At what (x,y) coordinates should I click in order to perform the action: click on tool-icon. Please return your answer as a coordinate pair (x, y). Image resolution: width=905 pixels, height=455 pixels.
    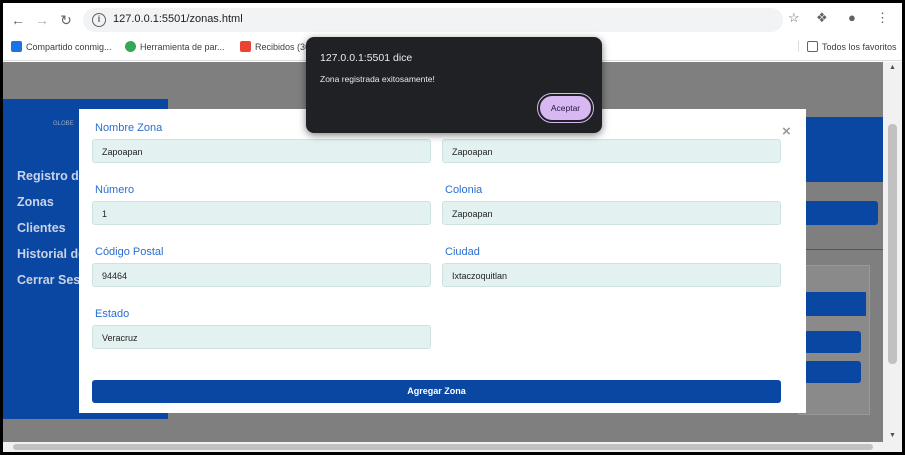
    Looking at the image, I should click on (130, 46).